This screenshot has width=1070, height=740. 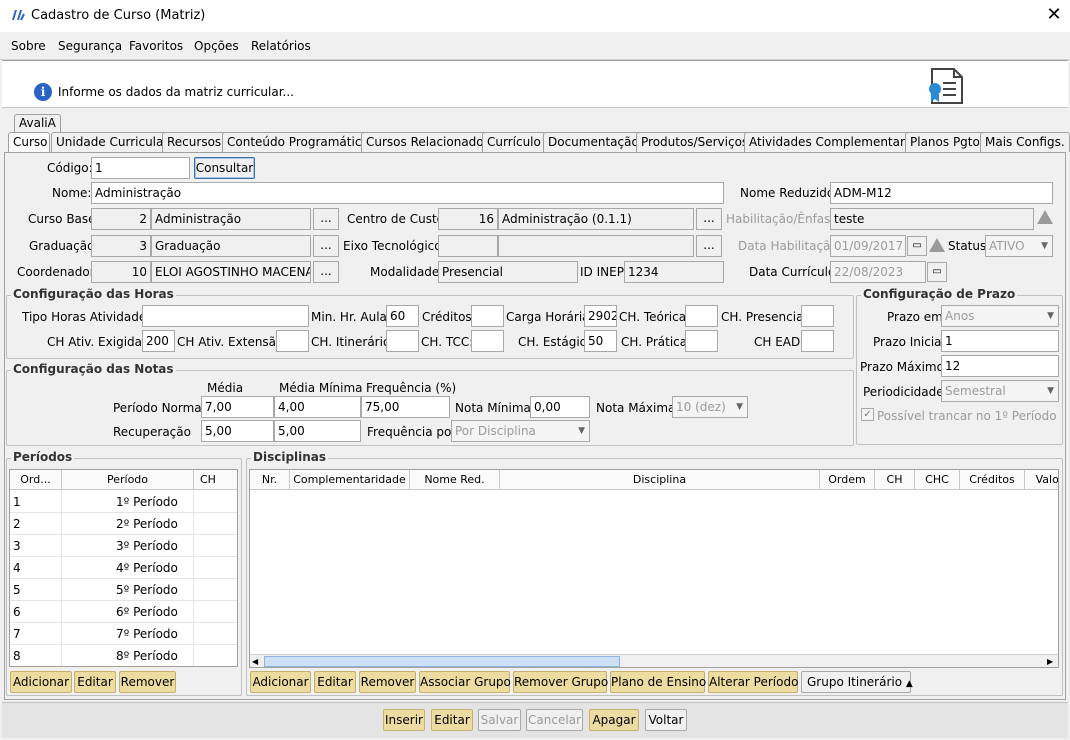 I want to click on scroll-right-icon: ▶, so click(x=1050, y=661).